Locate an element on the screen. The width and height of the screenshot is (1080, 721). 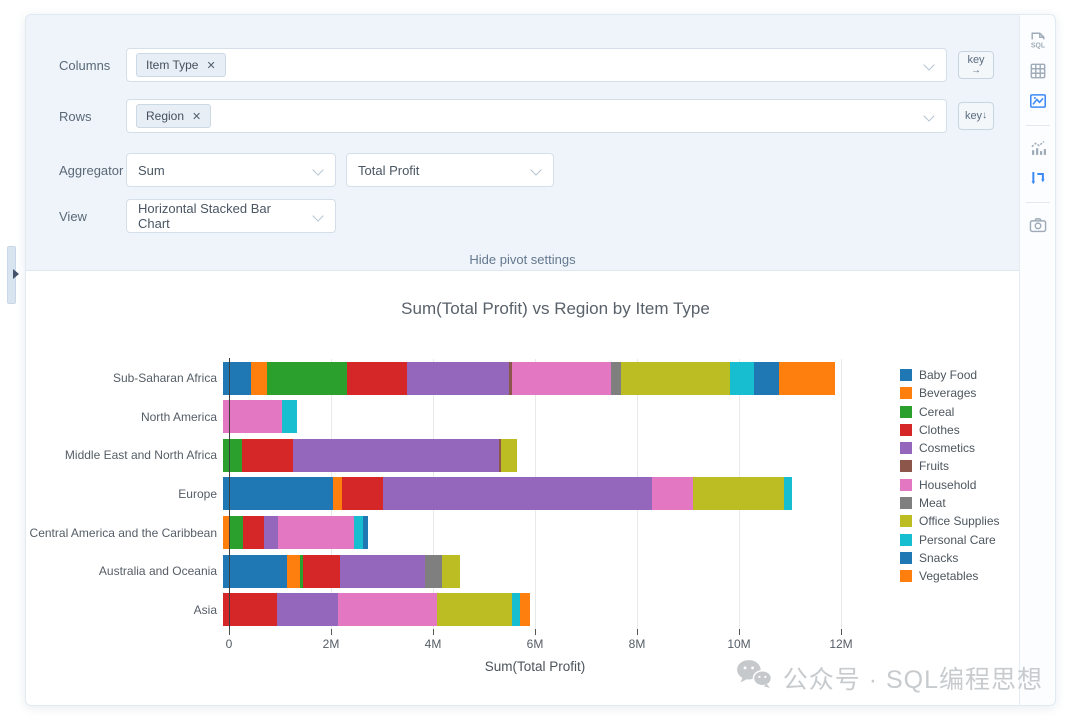
field-tag-region: Region ✕ is located at coordinates (174, 116).